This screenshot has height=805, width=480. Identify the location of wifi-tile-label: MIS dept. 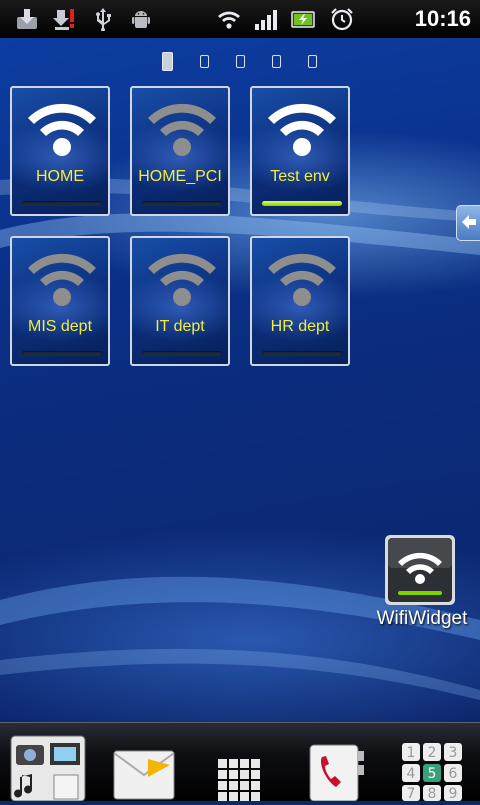
(60, 326).